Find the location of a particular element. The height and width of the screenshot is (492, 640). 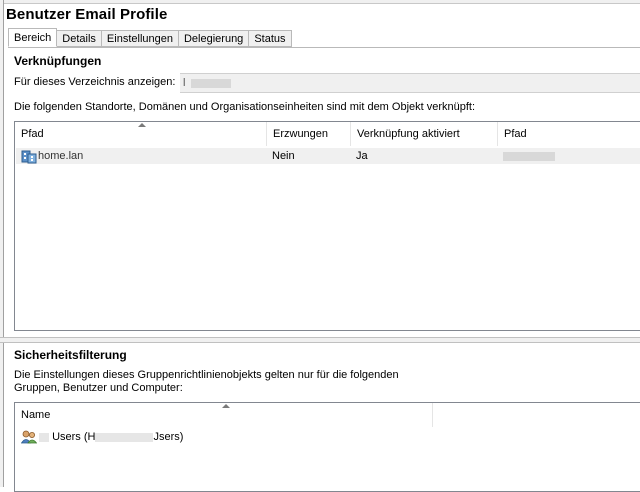

domain-icon is located at coordinates (29, 157).